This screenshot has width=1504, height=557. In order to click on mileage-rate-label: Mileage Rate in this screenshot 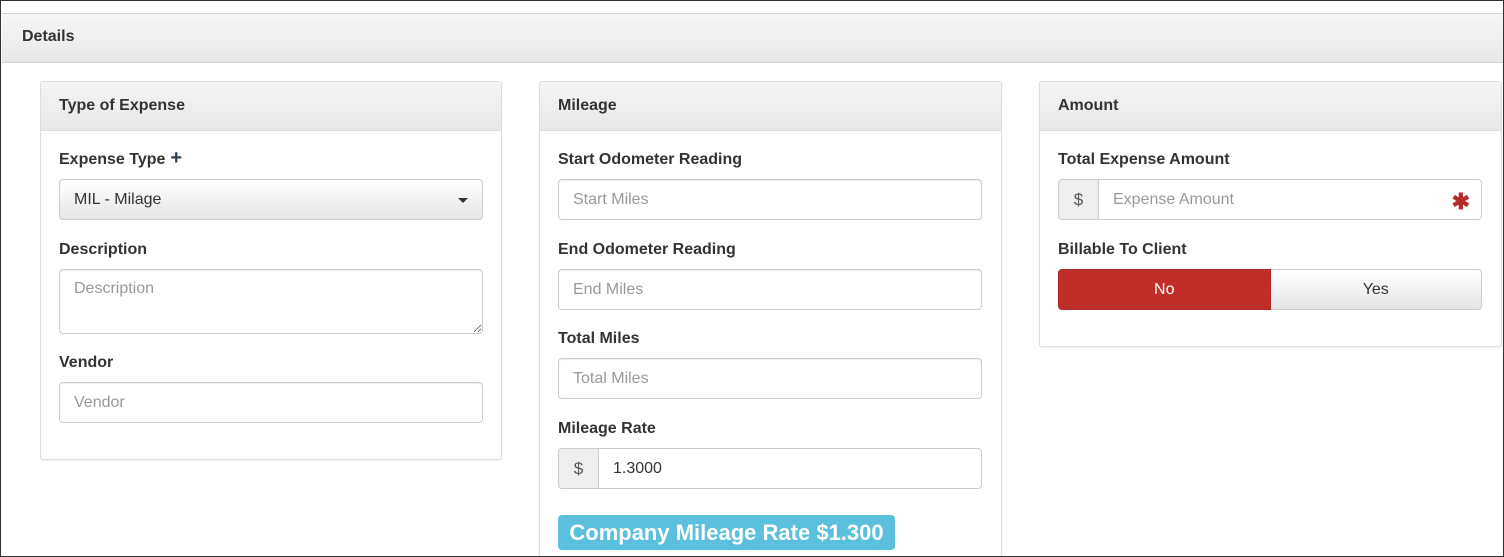, I will do `click(607, 428)`.